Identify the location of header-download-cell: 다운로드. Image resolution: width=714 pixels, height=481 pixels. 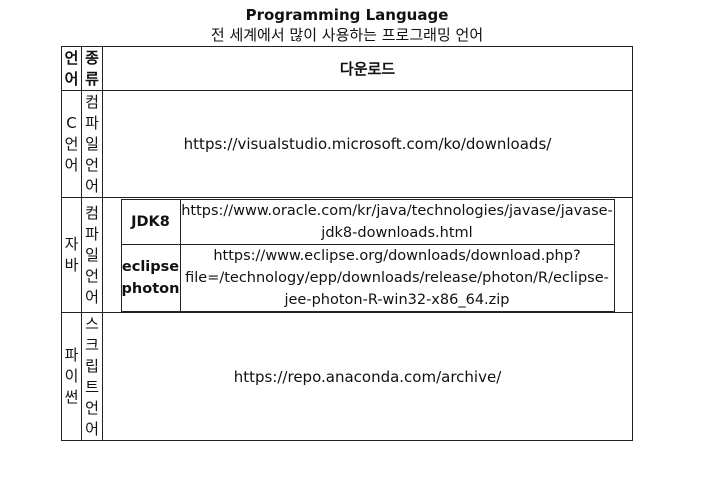
(367, 68).